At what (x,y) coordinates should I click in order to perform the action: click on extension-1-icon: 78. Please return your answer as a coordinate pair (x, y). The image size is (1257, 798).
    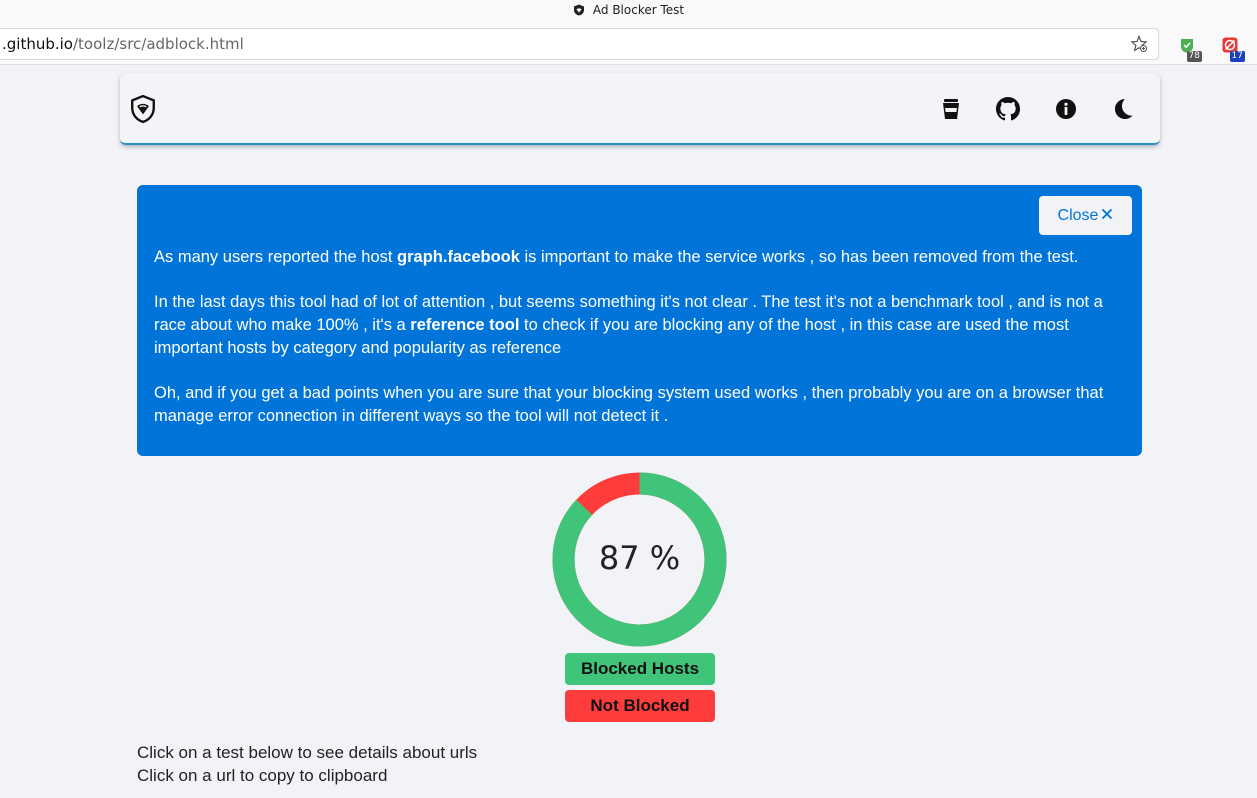
    Looking at the image, I should click on (1190, 49).